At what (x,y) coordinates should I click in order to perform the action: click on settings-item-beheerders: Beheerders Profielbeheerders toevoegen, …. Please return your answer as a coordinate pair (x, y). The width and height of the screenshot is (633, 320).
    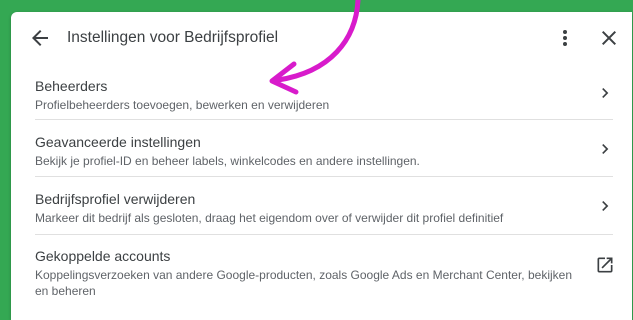
    Looking at the image, I should click on (325, 95).